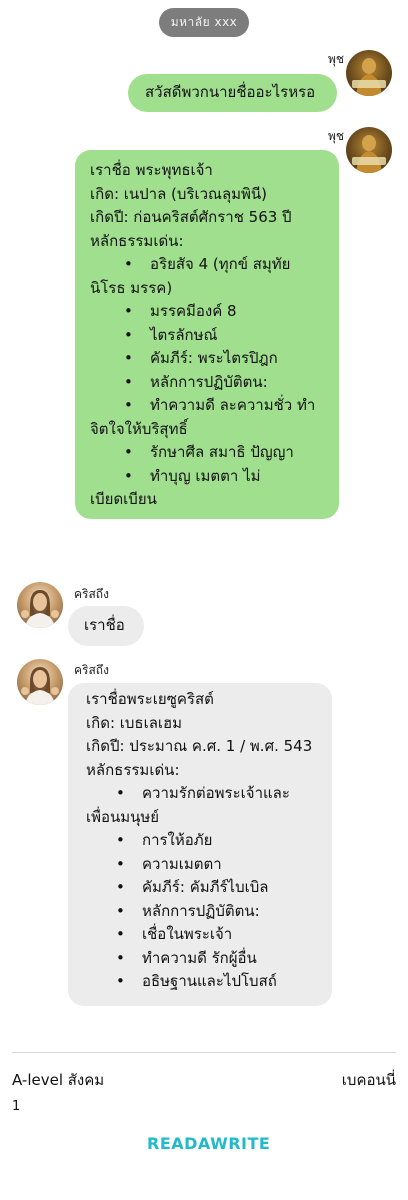 The height and width of the screenshot is (1200, 408). Describe the element at coordinates (123, 816) in the screenshot. I see `message-line: เพื่อนมนุษย์` at that location.